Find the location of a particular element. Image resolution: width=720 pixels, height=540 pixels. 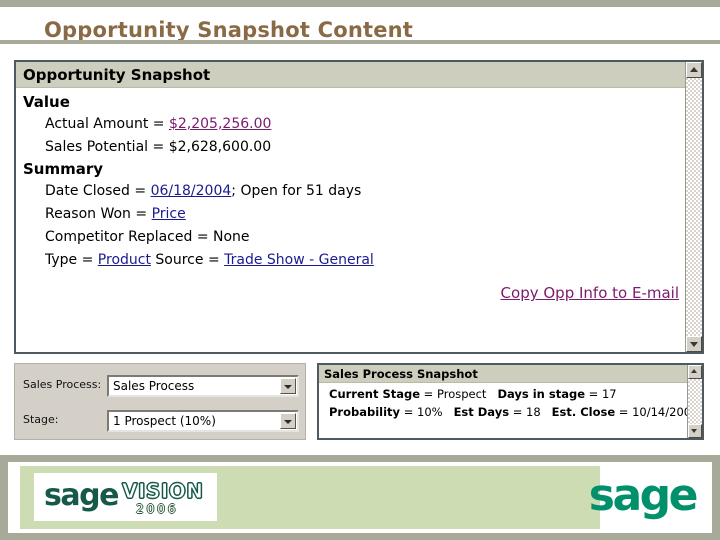

type-label: Type = is located at coordinates (71, 260).